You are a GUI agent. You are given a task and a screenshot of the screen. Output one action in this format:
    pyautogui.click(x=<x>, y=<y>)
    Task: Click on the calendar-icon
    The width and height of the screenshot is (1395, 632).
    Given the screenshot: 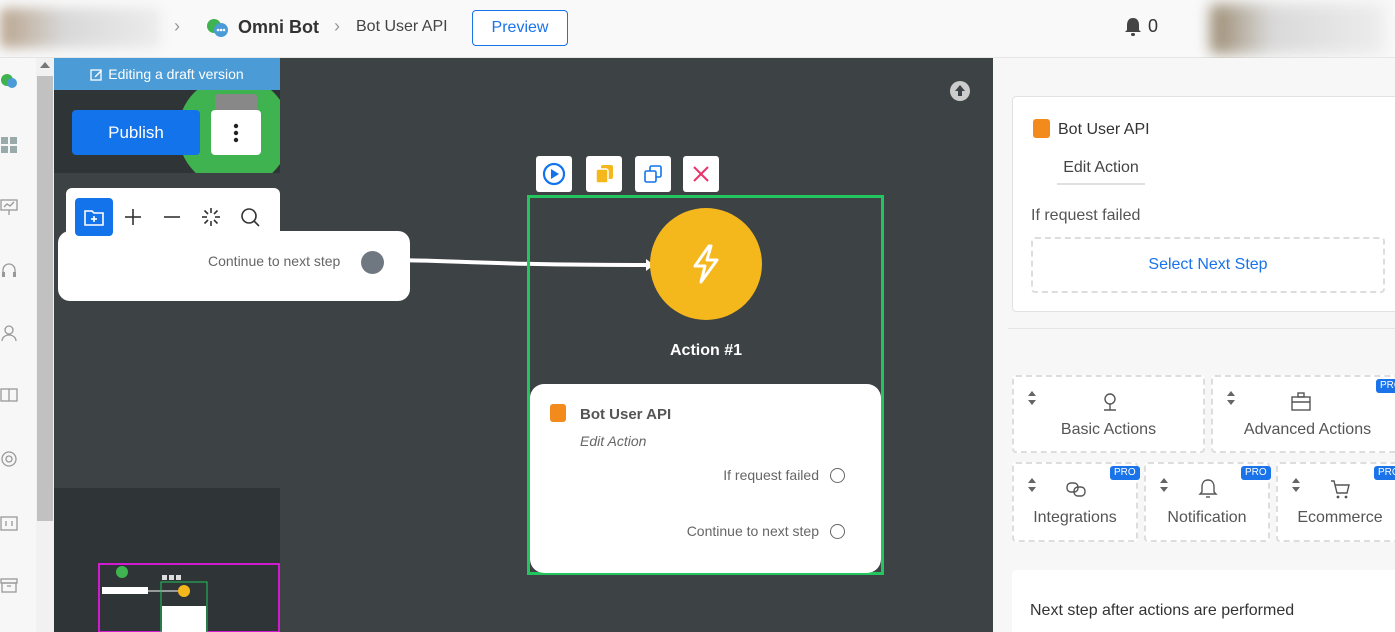 What is the action you would take?
    pyautogui.click(x=9, y=523)
    